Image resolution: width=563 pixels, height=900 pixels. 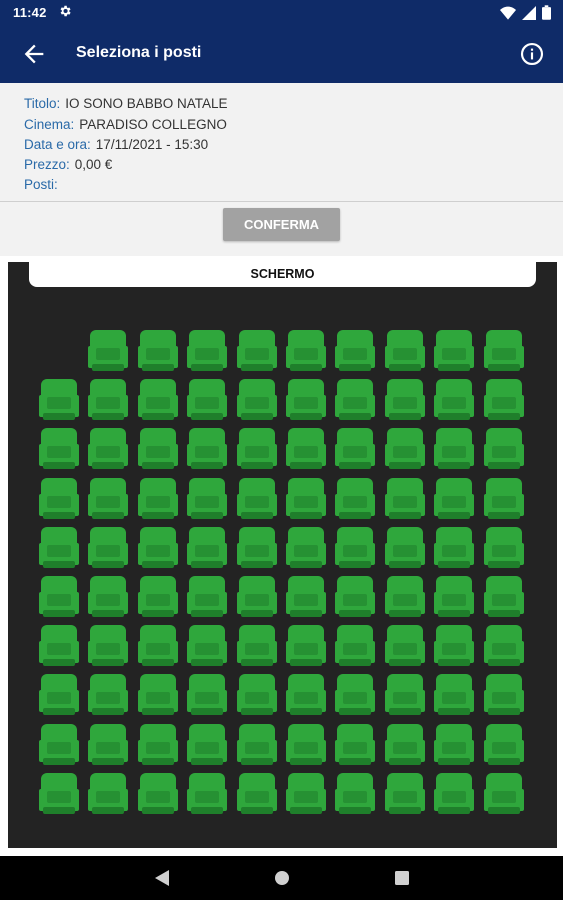 I want to click on info-icon, so click(x=532, y=54).